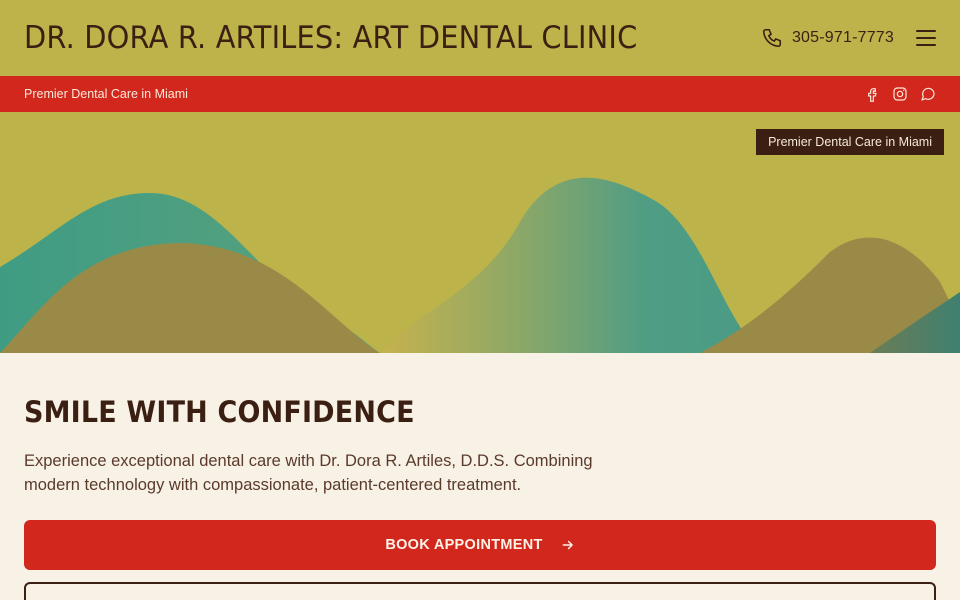  Describe the element at coordinates (219, 412) in the screenshot. I see `page-headline: SMILE WITH CONFIDENCE` at that location.